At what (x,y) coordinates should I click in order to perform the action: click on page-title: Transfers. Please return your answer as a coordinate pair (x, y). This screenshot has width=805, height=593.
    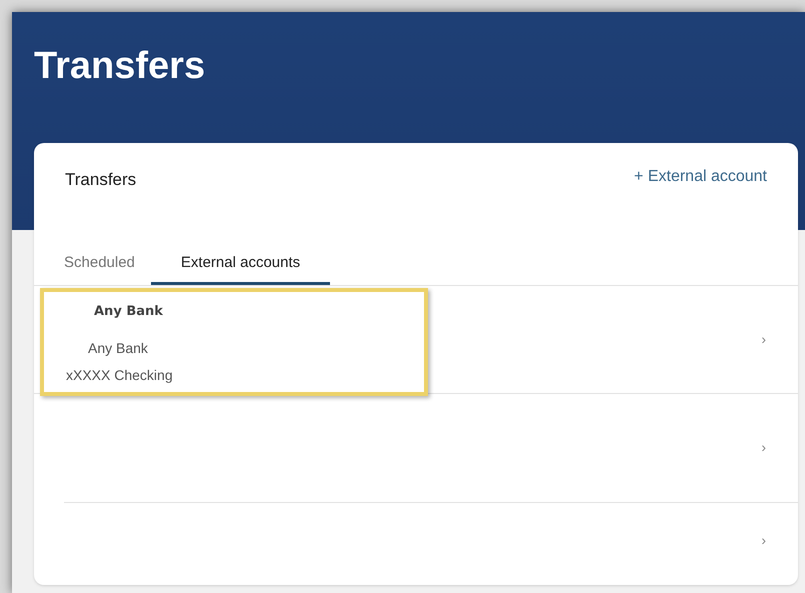
    Looking at the image, I should click on (120, 66).